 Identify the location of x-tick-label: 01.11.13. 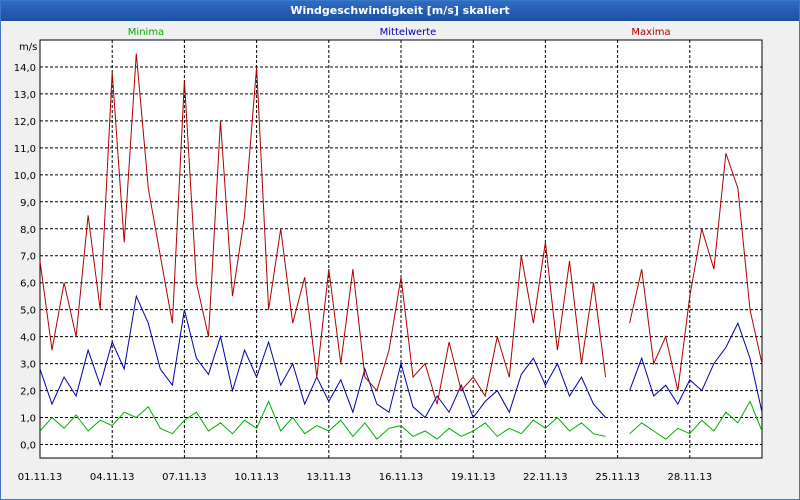
(40, 477).